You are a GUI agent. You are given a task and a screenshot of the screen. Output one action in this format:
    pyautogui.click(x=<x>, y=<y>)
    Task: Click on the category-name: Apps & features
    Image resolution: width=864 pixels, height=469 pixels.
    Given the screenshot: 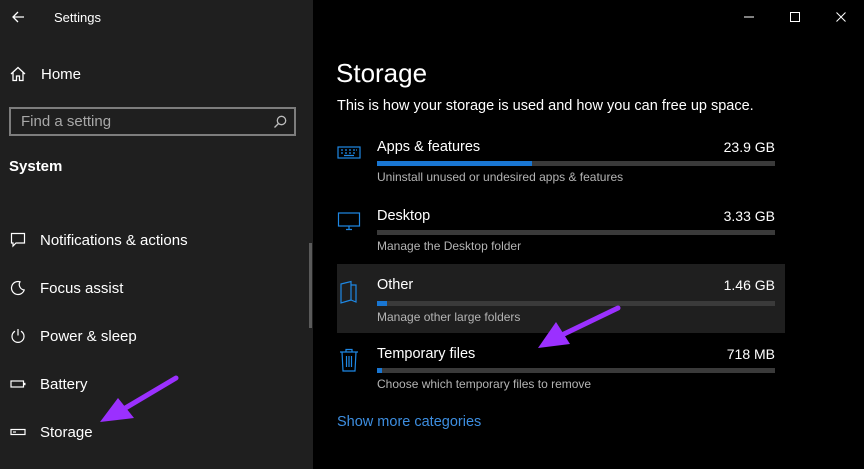 What is the action you would take?
    pyautogui.click(x=429, y=147)
    